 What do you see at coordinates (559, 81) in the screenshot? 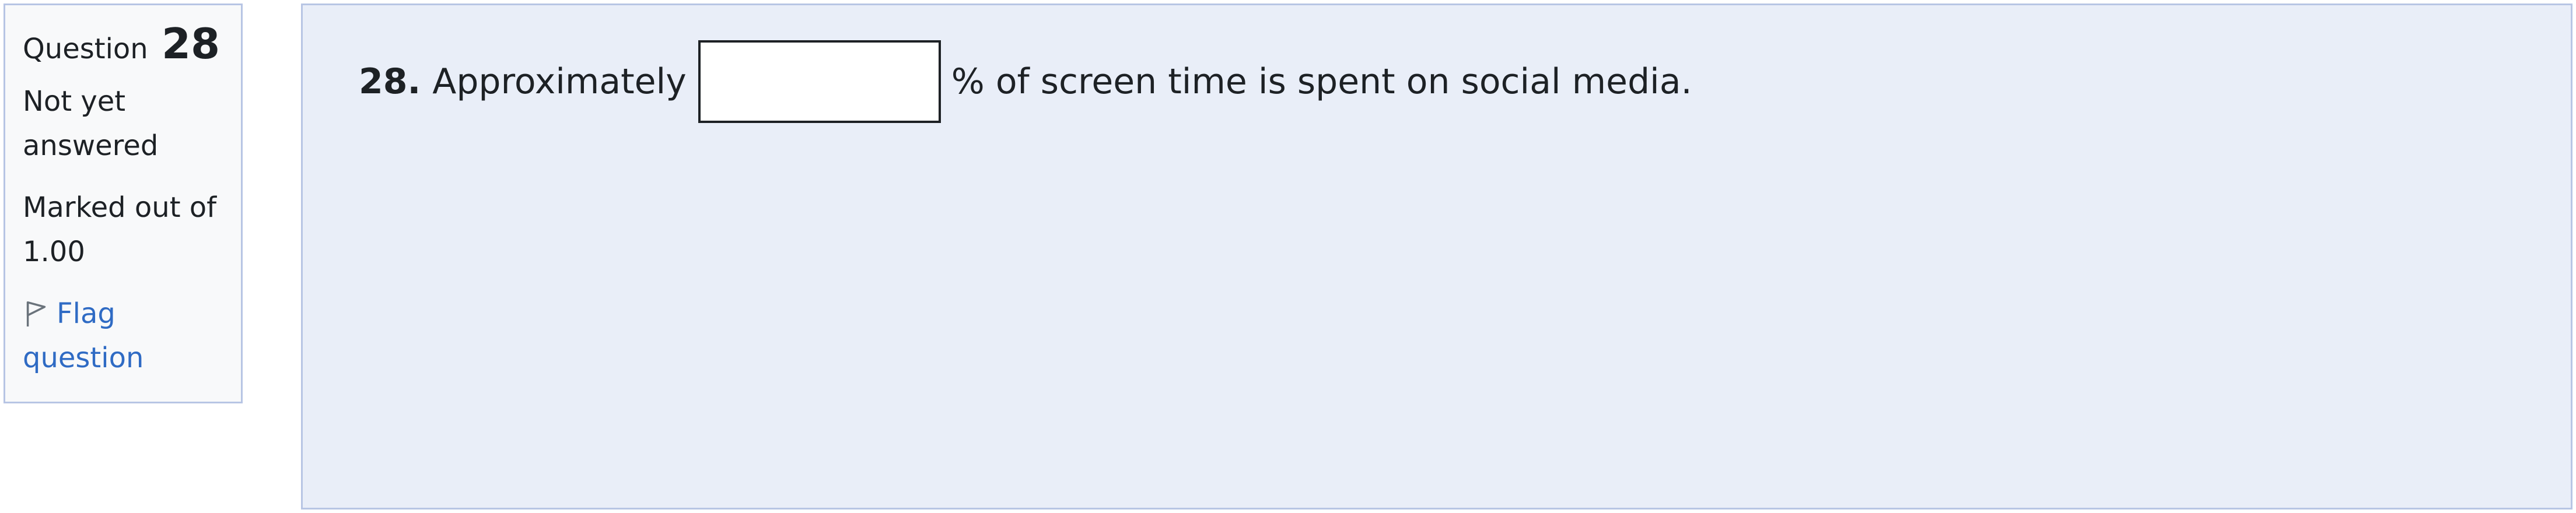
I see `question-text-before: Approximately` at bounding box center [559, 81].